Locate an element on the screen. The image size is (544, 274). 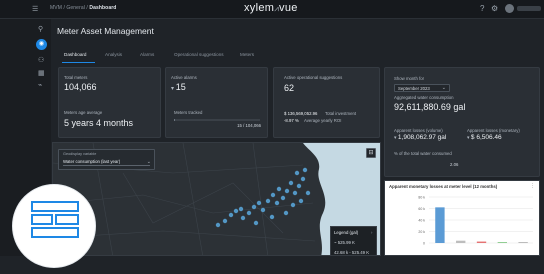
losses-money-label: Apparent losses (monetary) is located at coordinates (493, 130).